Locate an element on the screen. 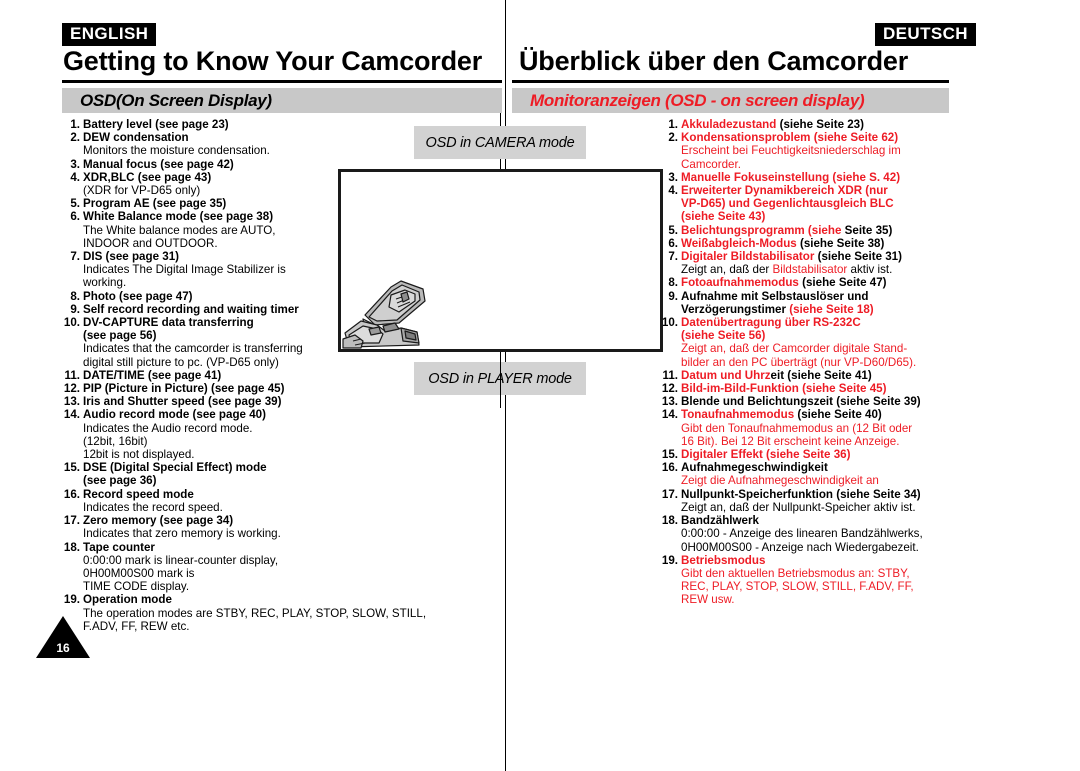 This screenshot has height=771, width=1080. text-run: Tonaufnahmemodus is located at coordinates (739, 415).